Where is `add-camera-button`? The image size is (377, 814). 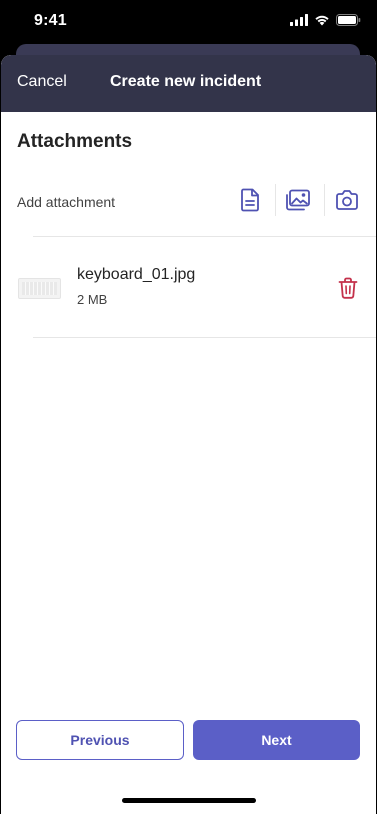
add-camera-button is located at coordinates (347, 200).